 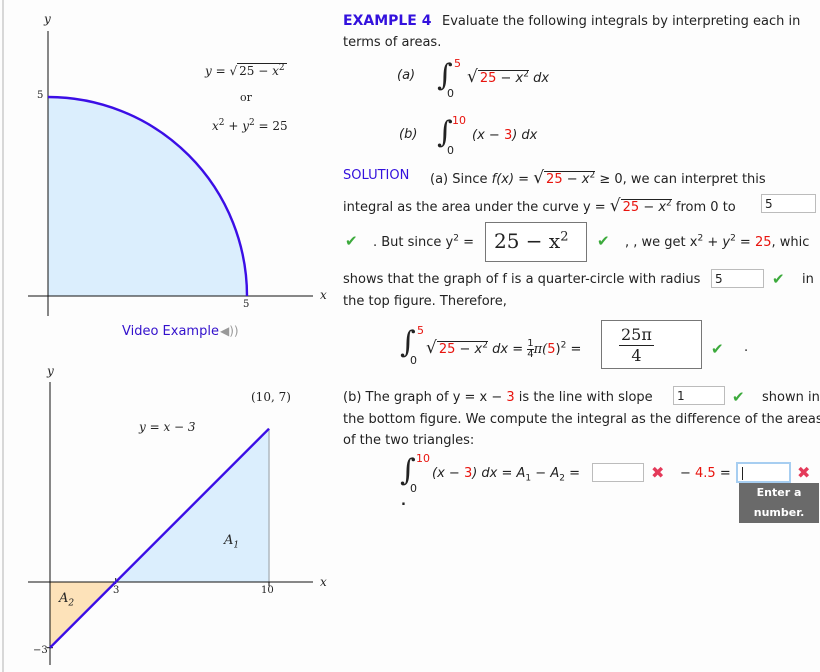 What do you see at coordinates (487, 135) in the screenshot?
I see `part-b-integral: ∫ 10 0 (x − 3) dx` at bounding box center [487, 135].